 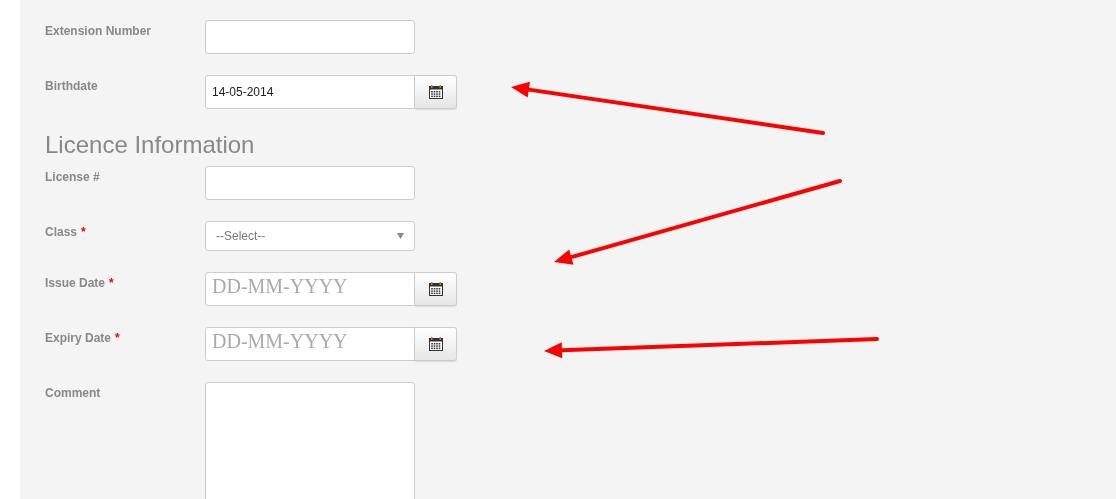 What do you see at coordinates (61, 232) in the screenshot?
I see `field-label: Class` at bounding box center [61, 232].